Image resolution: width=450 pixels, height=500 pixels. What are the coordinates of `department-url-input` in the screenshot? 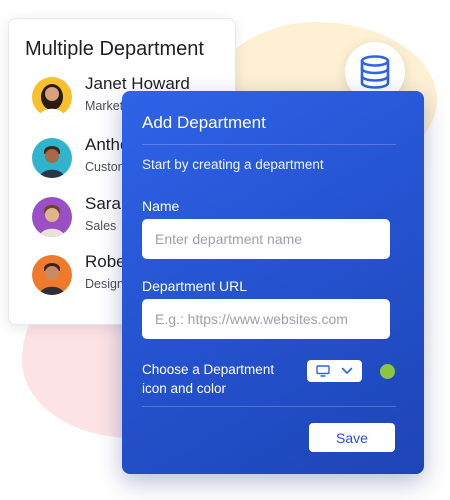 It's located at (266, 319).